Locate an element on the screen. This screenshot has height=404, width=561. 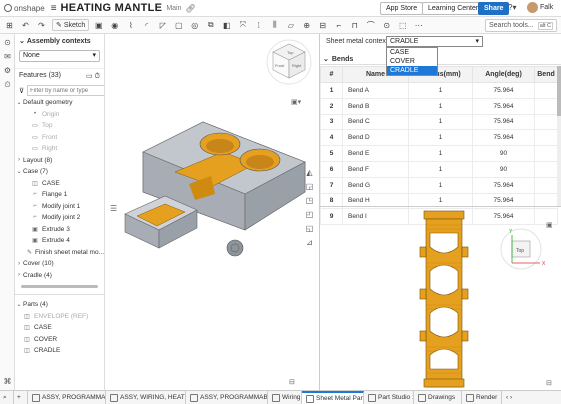
table-row: 3 Bend C 1 75.964 is located at coordinates (439, 122).